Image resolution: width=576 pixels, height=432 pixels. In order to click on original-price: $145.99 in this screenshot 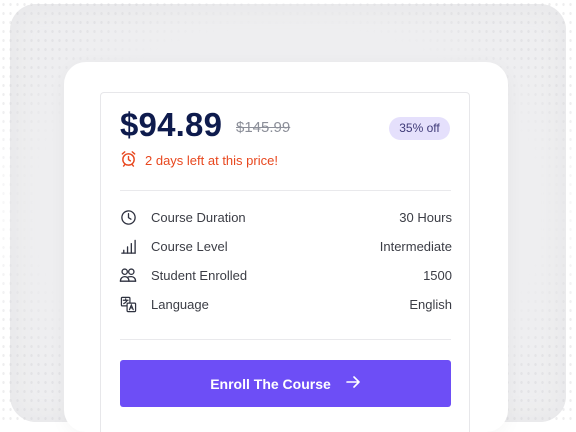, I will do `click(263, 127)`.